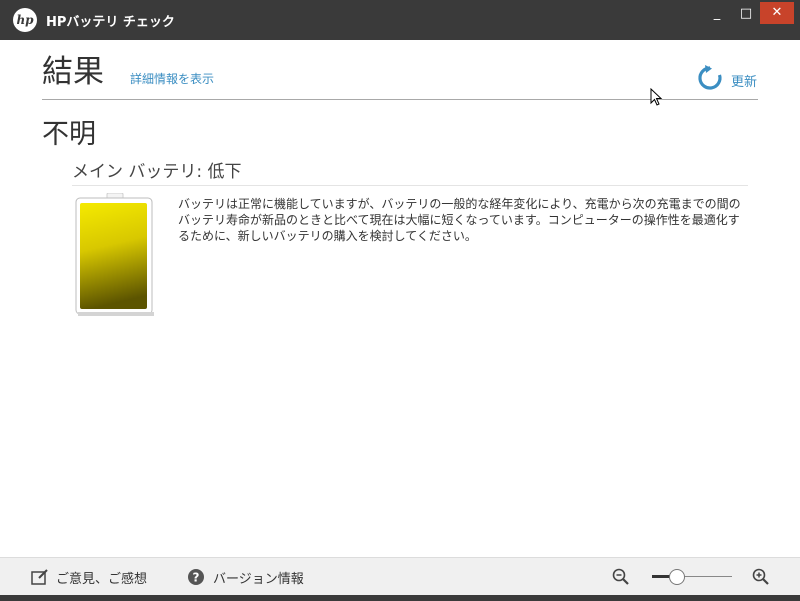 The width and height of the screenshot is (800, 601). Describe the element at coordinates (39, 577) in the screenshot. I see `edit-icon` at that location.